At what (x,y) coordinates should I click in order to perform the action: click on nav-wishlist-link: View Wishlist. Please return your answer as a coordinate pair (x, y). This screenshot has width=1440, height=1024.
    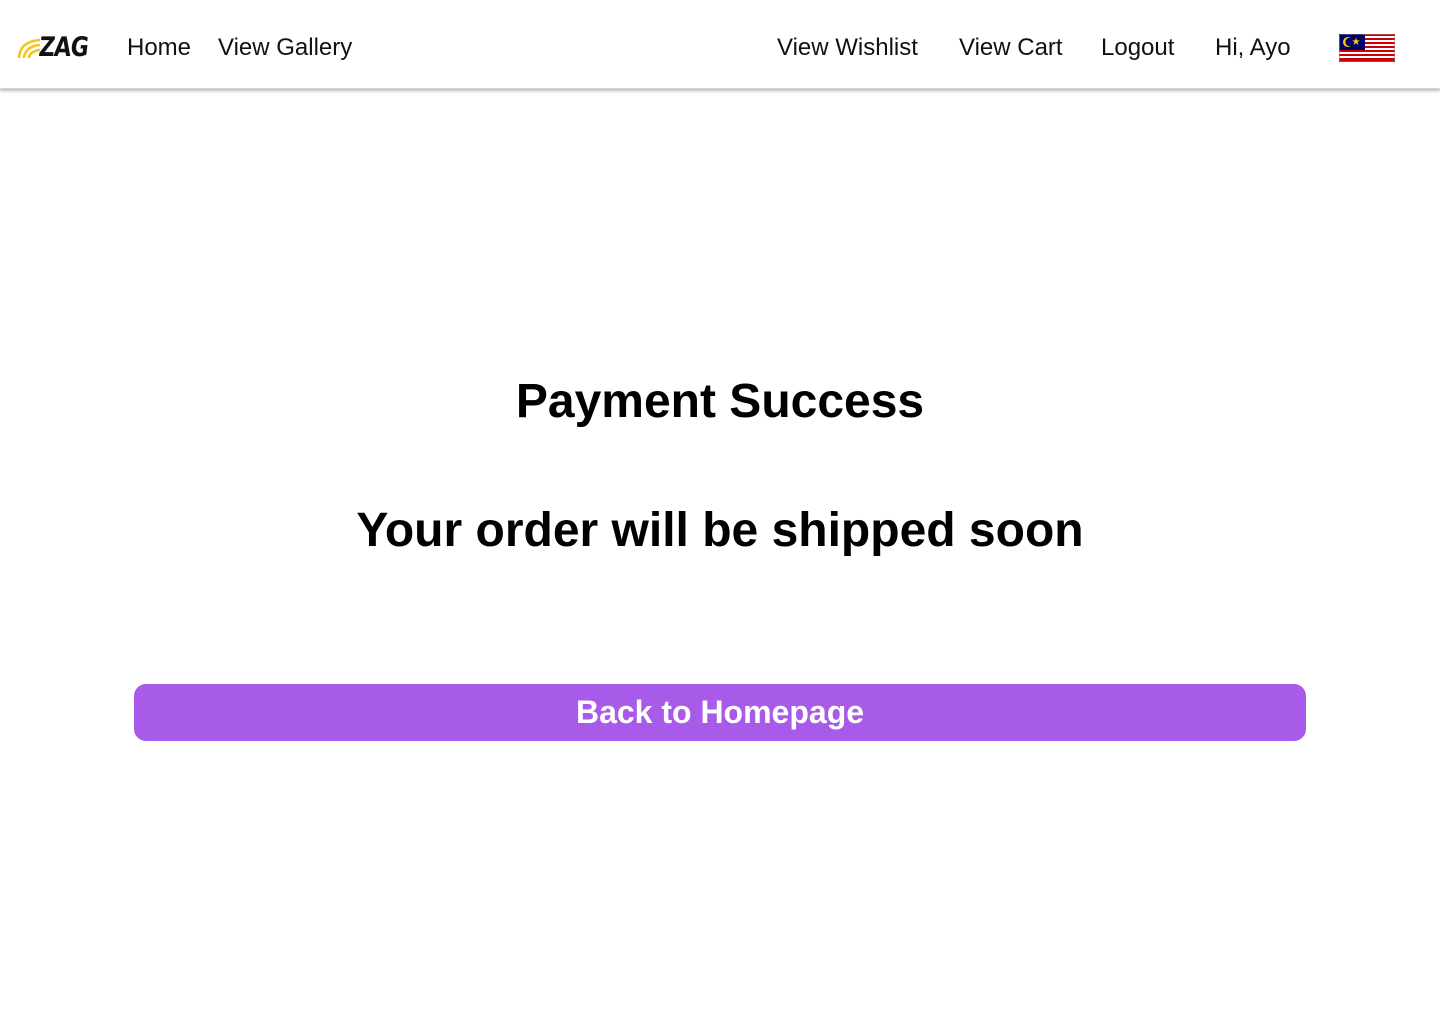
    Looking at the image, I should click on (847, 48).